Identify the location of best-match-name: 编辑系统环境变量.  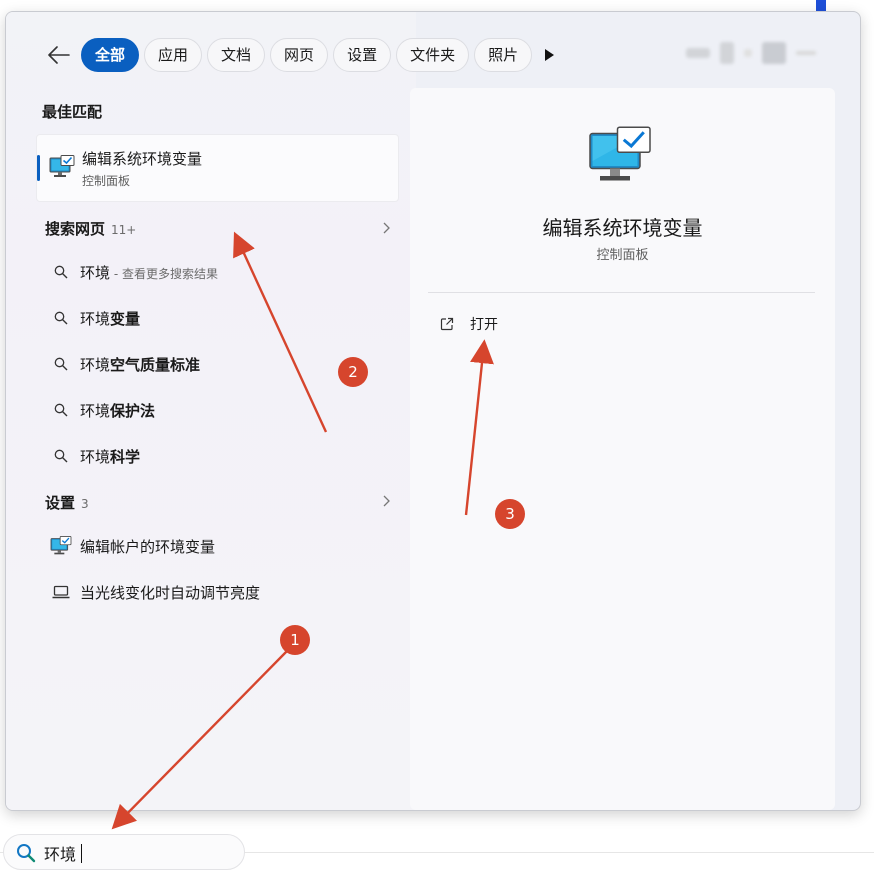
(142, 159).